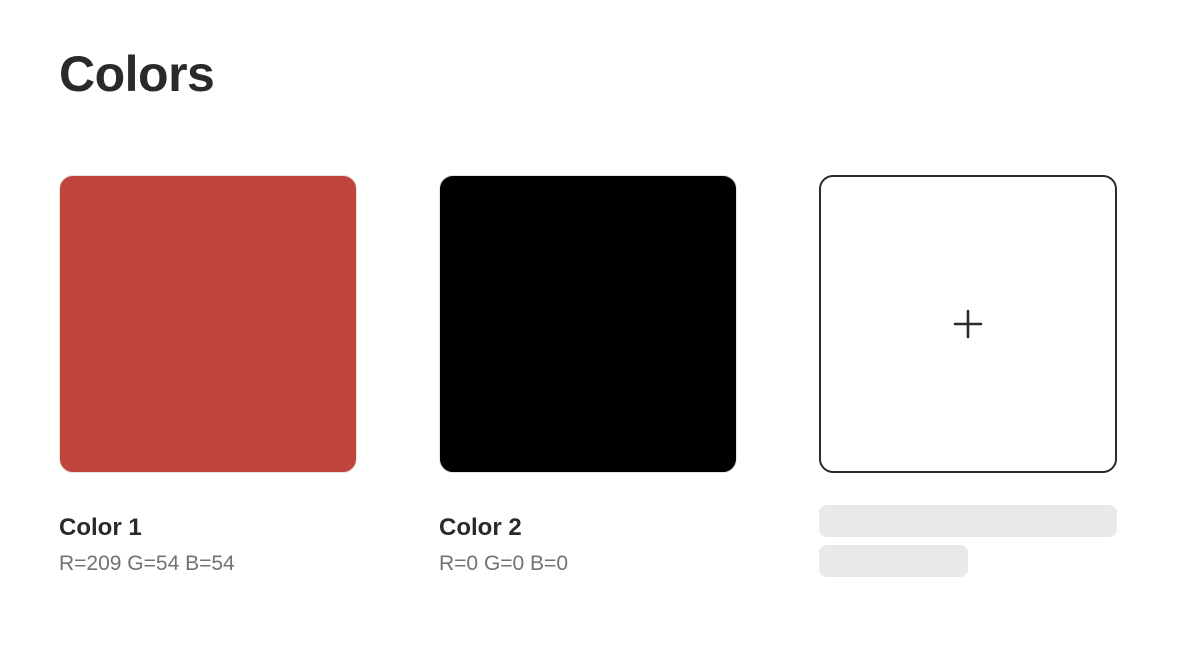  What do you see at coordinates (893, 561) in the screenshot?
I see `placeholder-rgb-line` at bounding box center [893, 561].